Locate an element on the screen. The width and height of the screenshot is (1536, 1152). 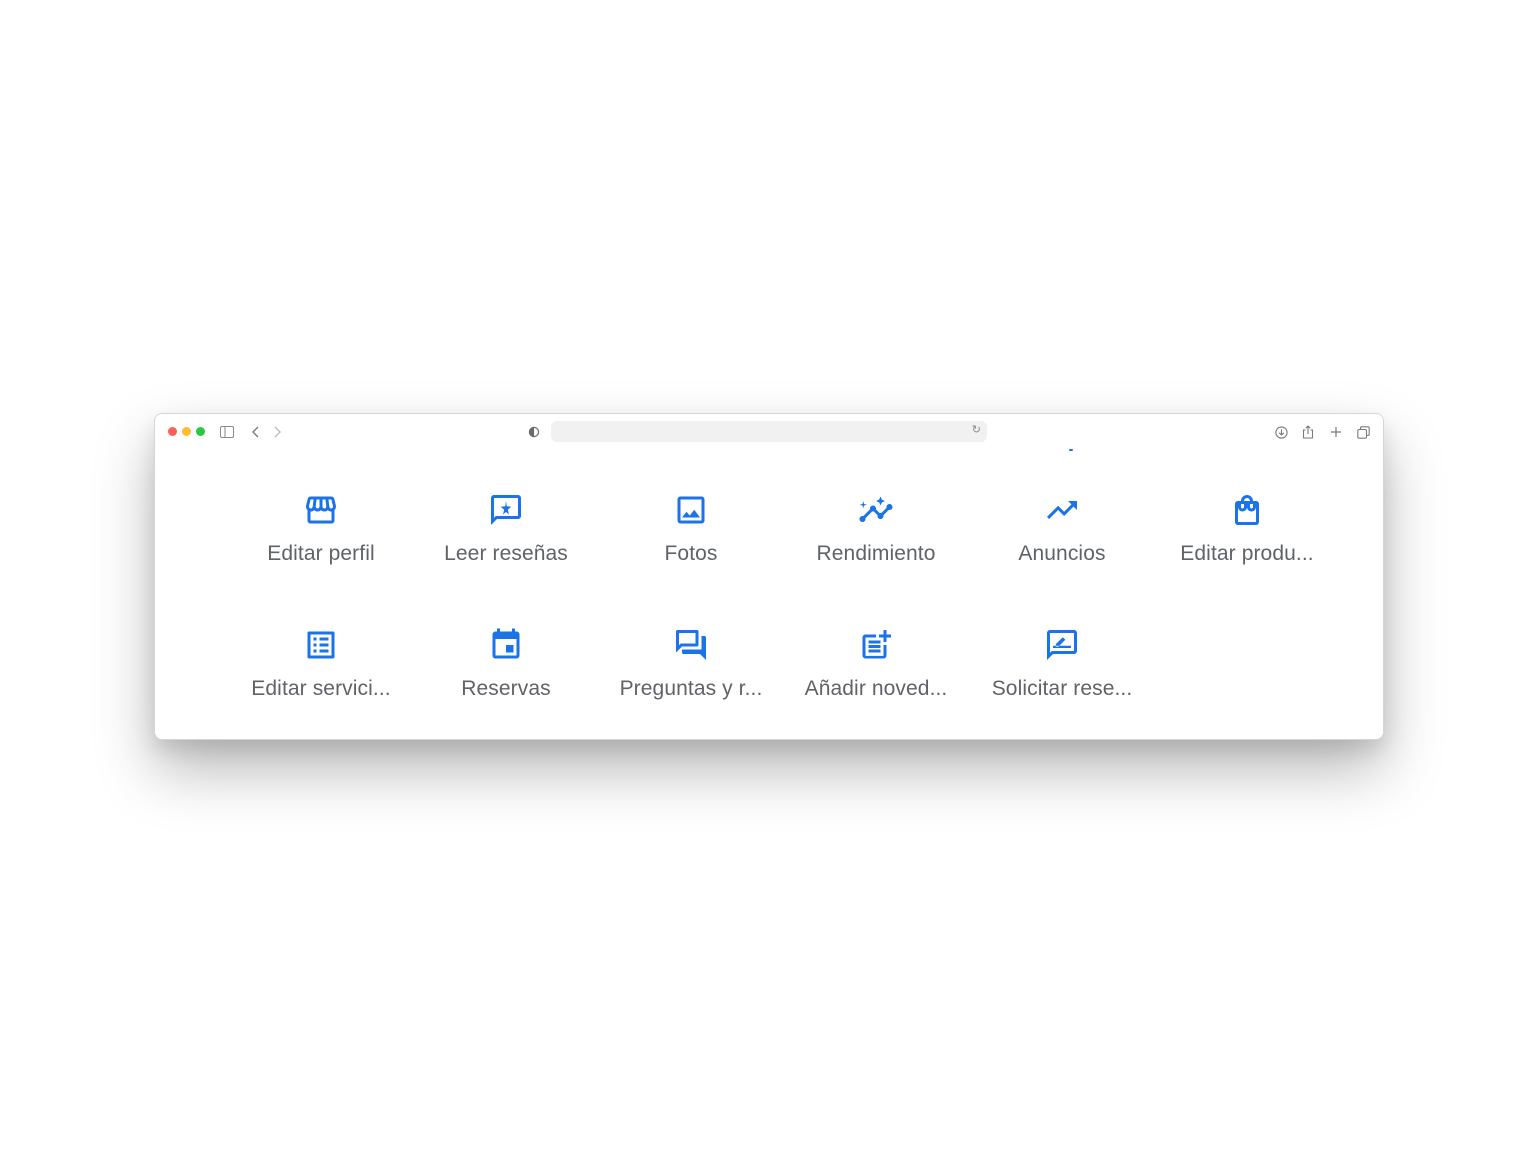
trending-up-icon is located at coordinates (1062, 510).